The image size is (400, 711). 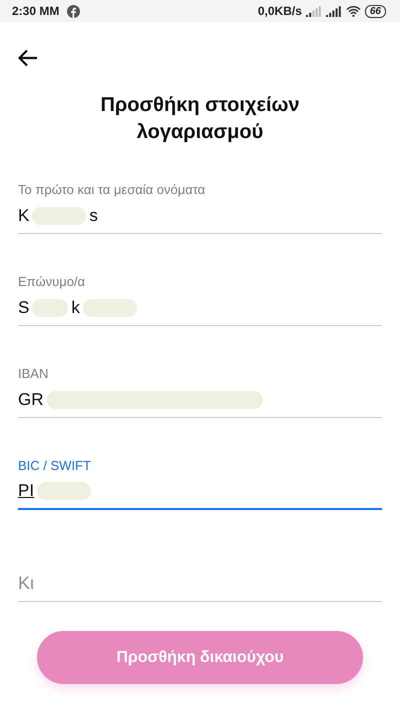 What do you see at coordinates (28, 57) in the screenshot?
I see `back-arrow-icon` at bounding box center [28, 57].